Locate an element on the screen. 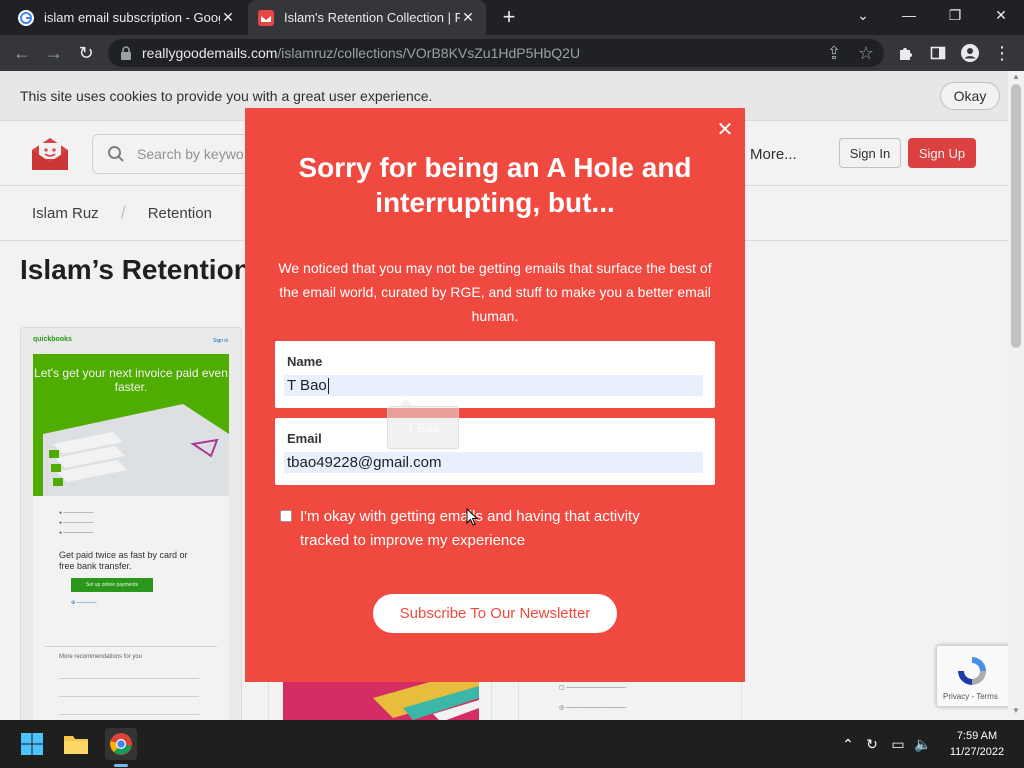  email-label: Email is located at coordinates (304, 438).